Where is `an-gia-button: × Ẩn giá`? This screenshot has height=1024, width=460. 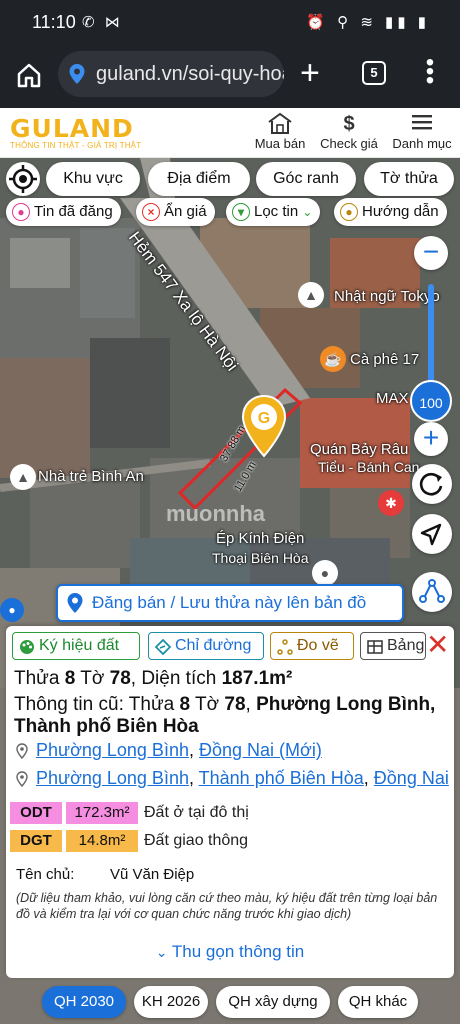 an-gia-button: × Ẩn giá is located at coordinates (175, 212).